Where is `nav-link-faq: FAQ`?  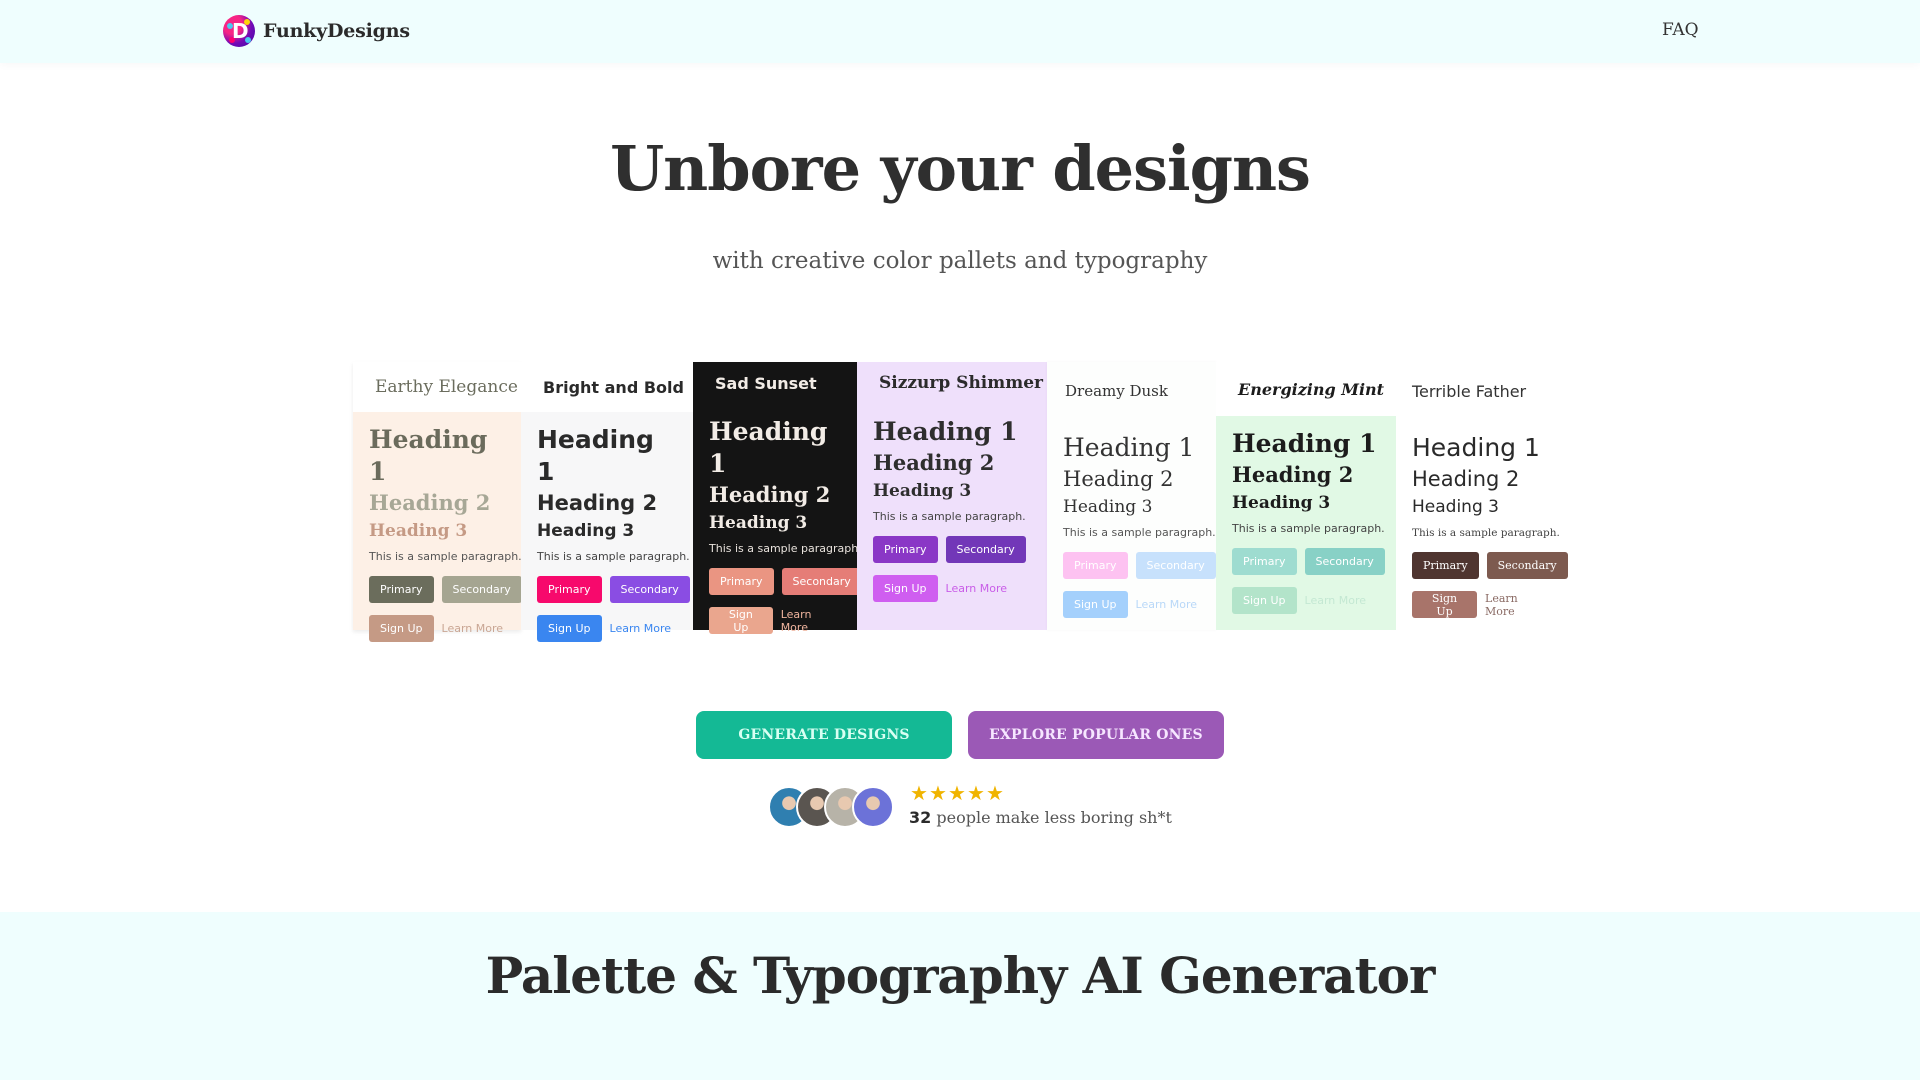
nav-link-faq: FAQ is located at coordinates (1680, 30).